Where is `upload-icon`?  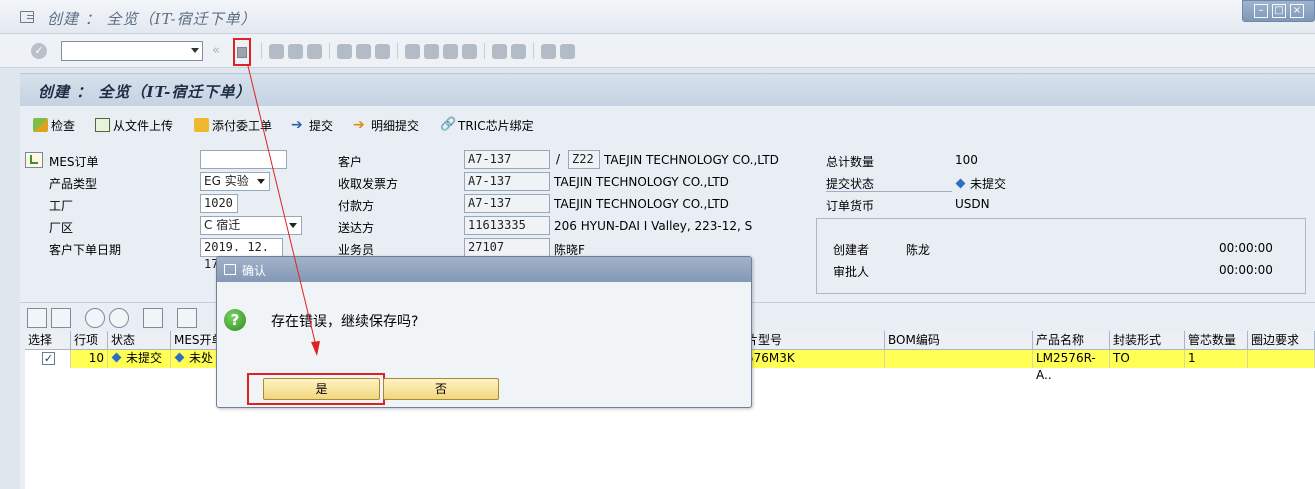
upload-icon is located at coordinates (102, 125).